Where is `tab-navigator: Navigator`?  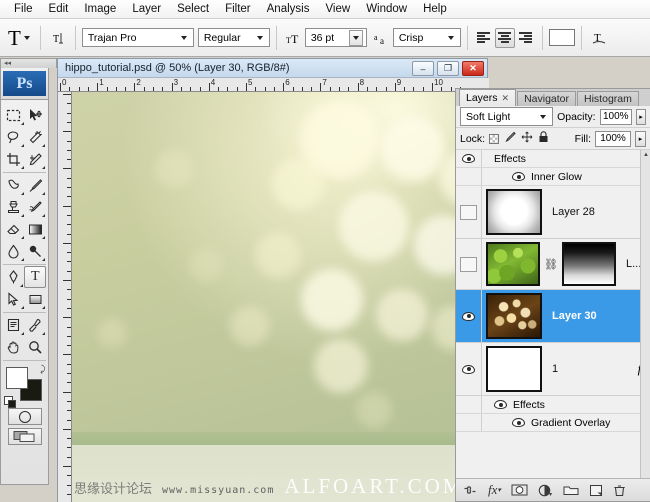 tab-navigator: Navigator is located at coordinates (547, 98).